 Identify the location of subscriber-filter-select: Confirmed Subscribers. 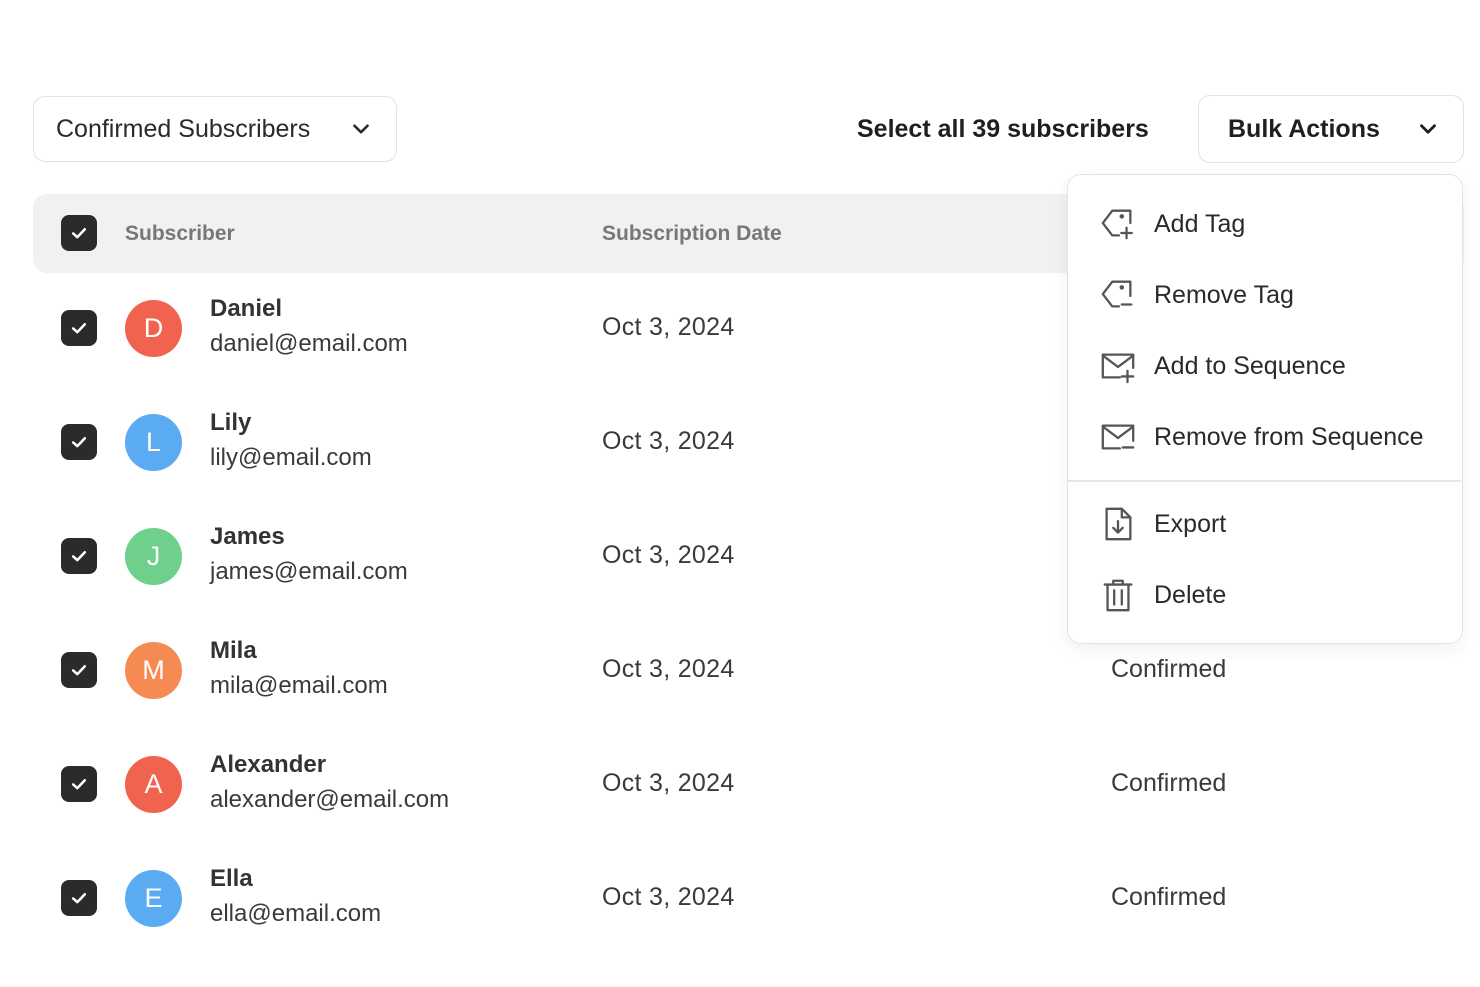
(215, 129).